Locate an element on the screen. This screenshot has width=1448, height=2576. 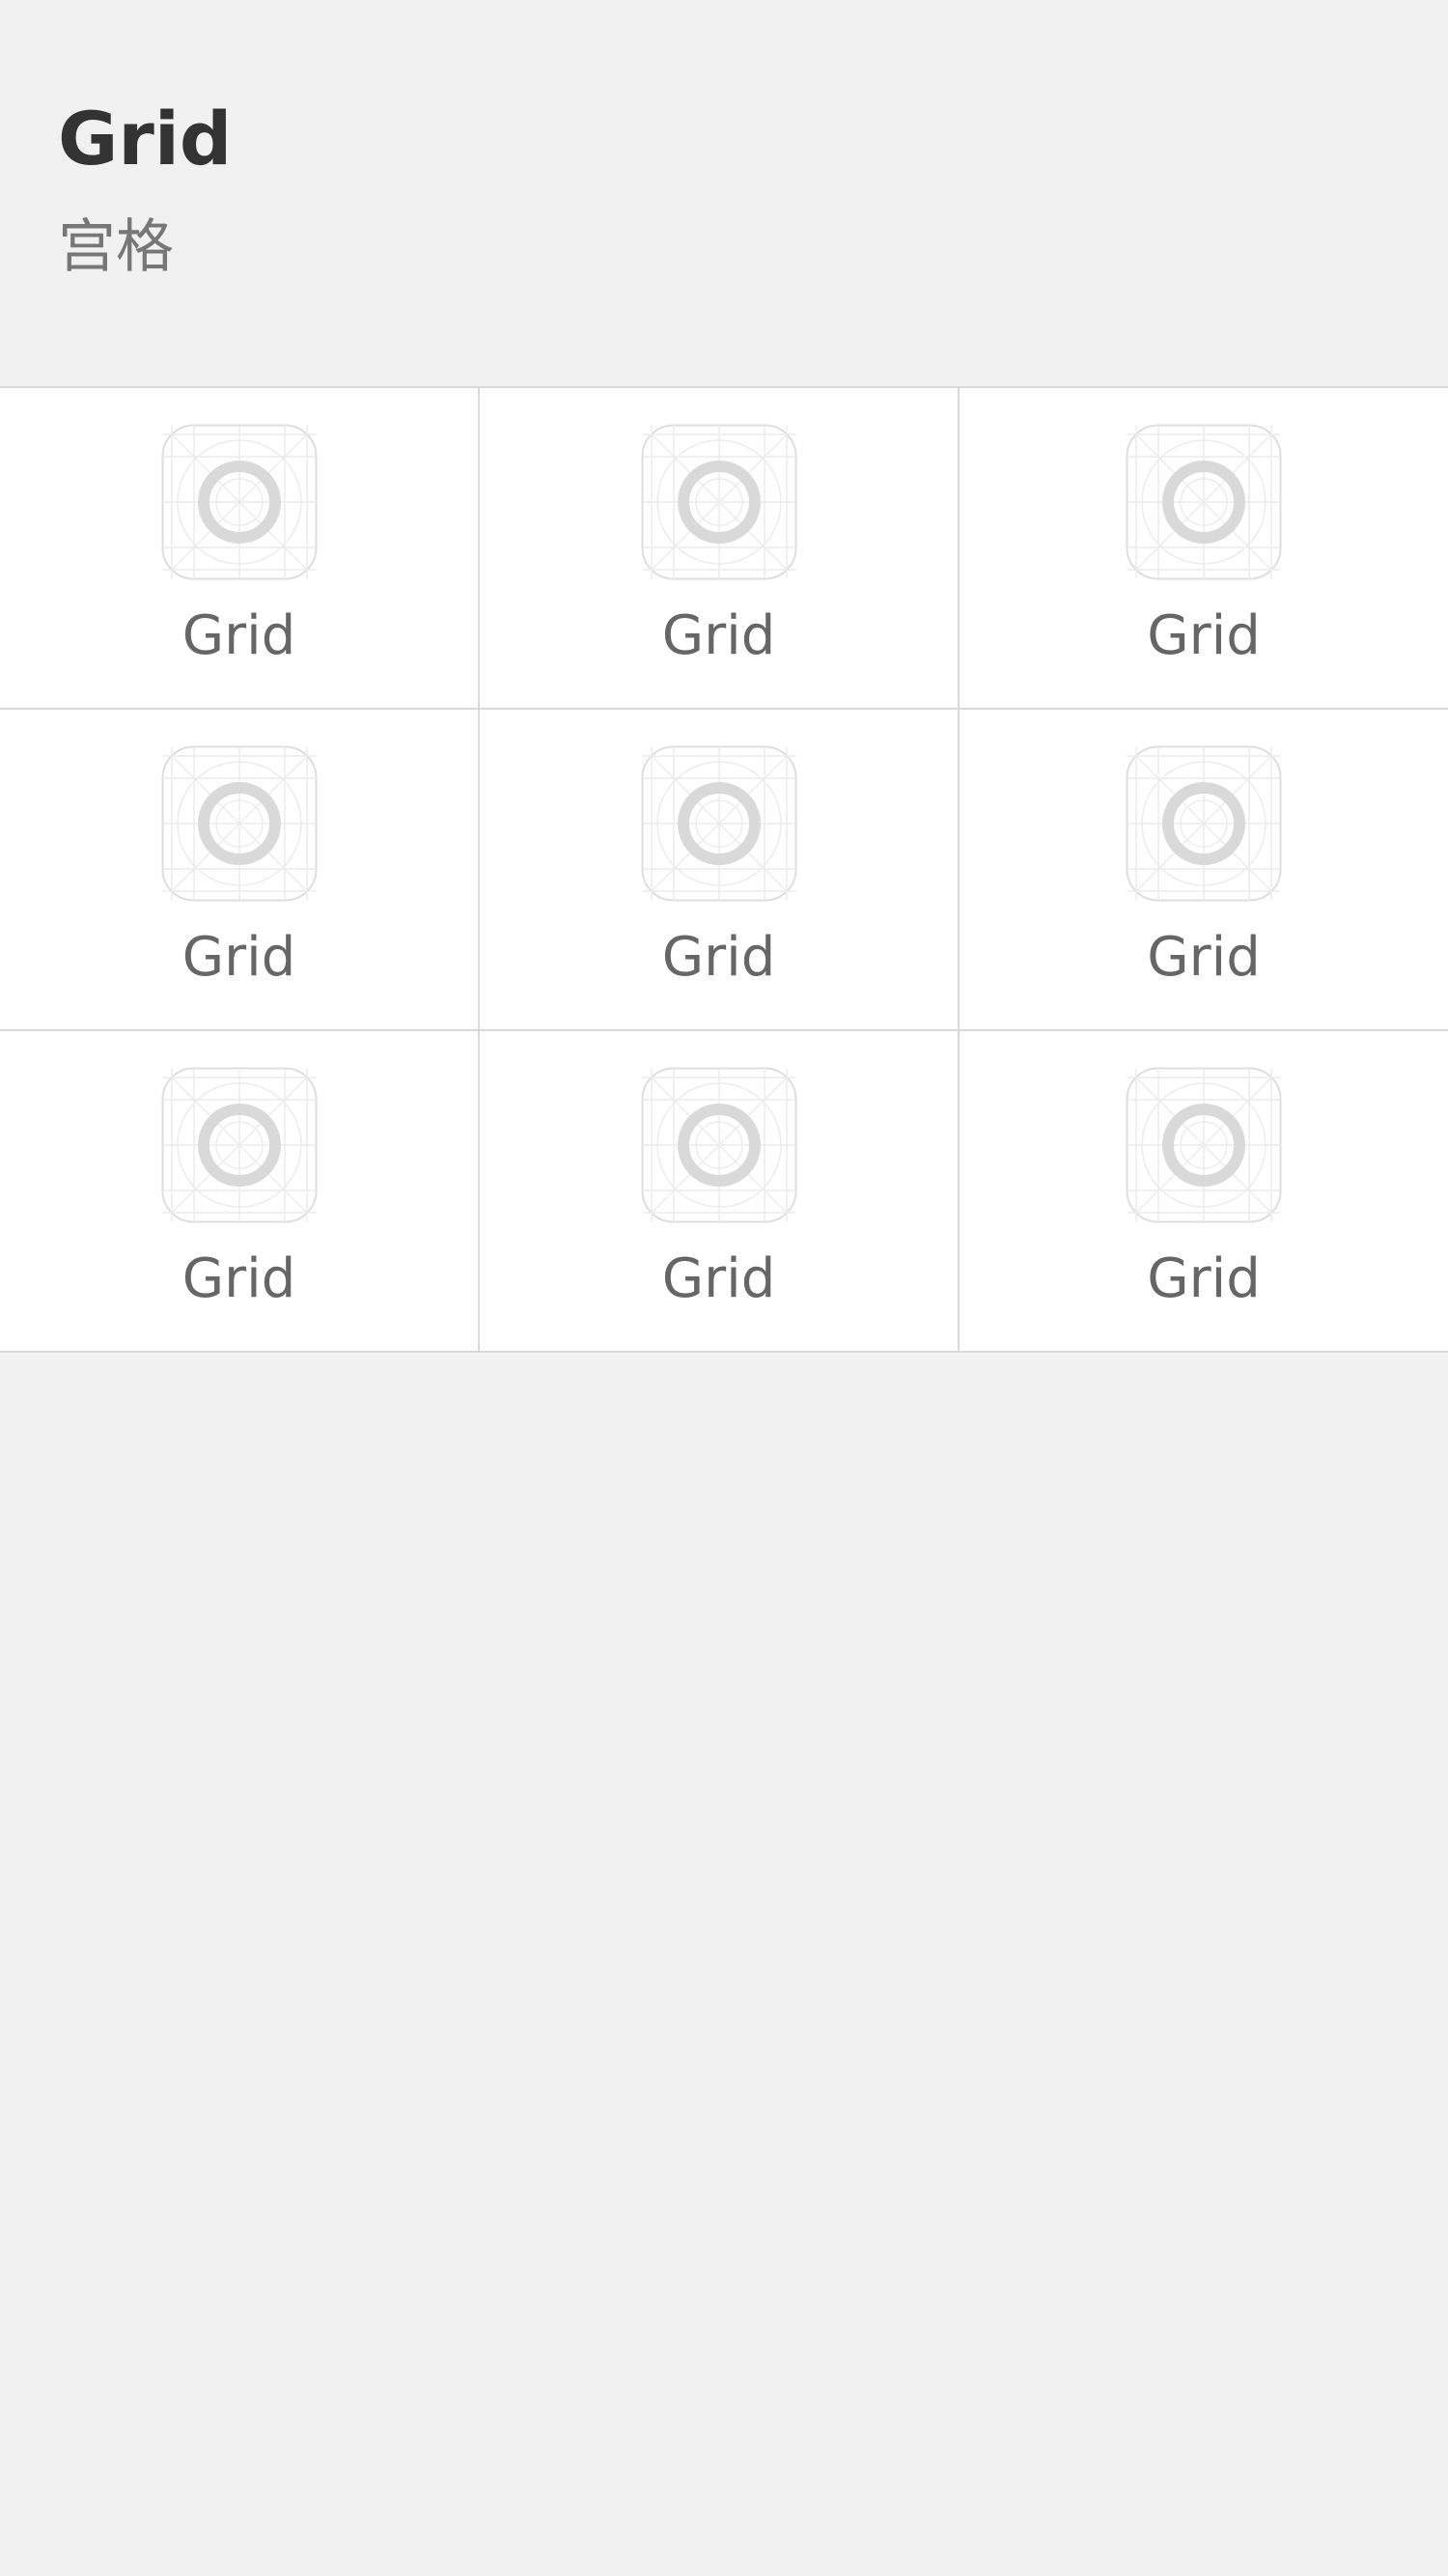
page-header: Grid 宫格 is located at coordinates (724, 193).